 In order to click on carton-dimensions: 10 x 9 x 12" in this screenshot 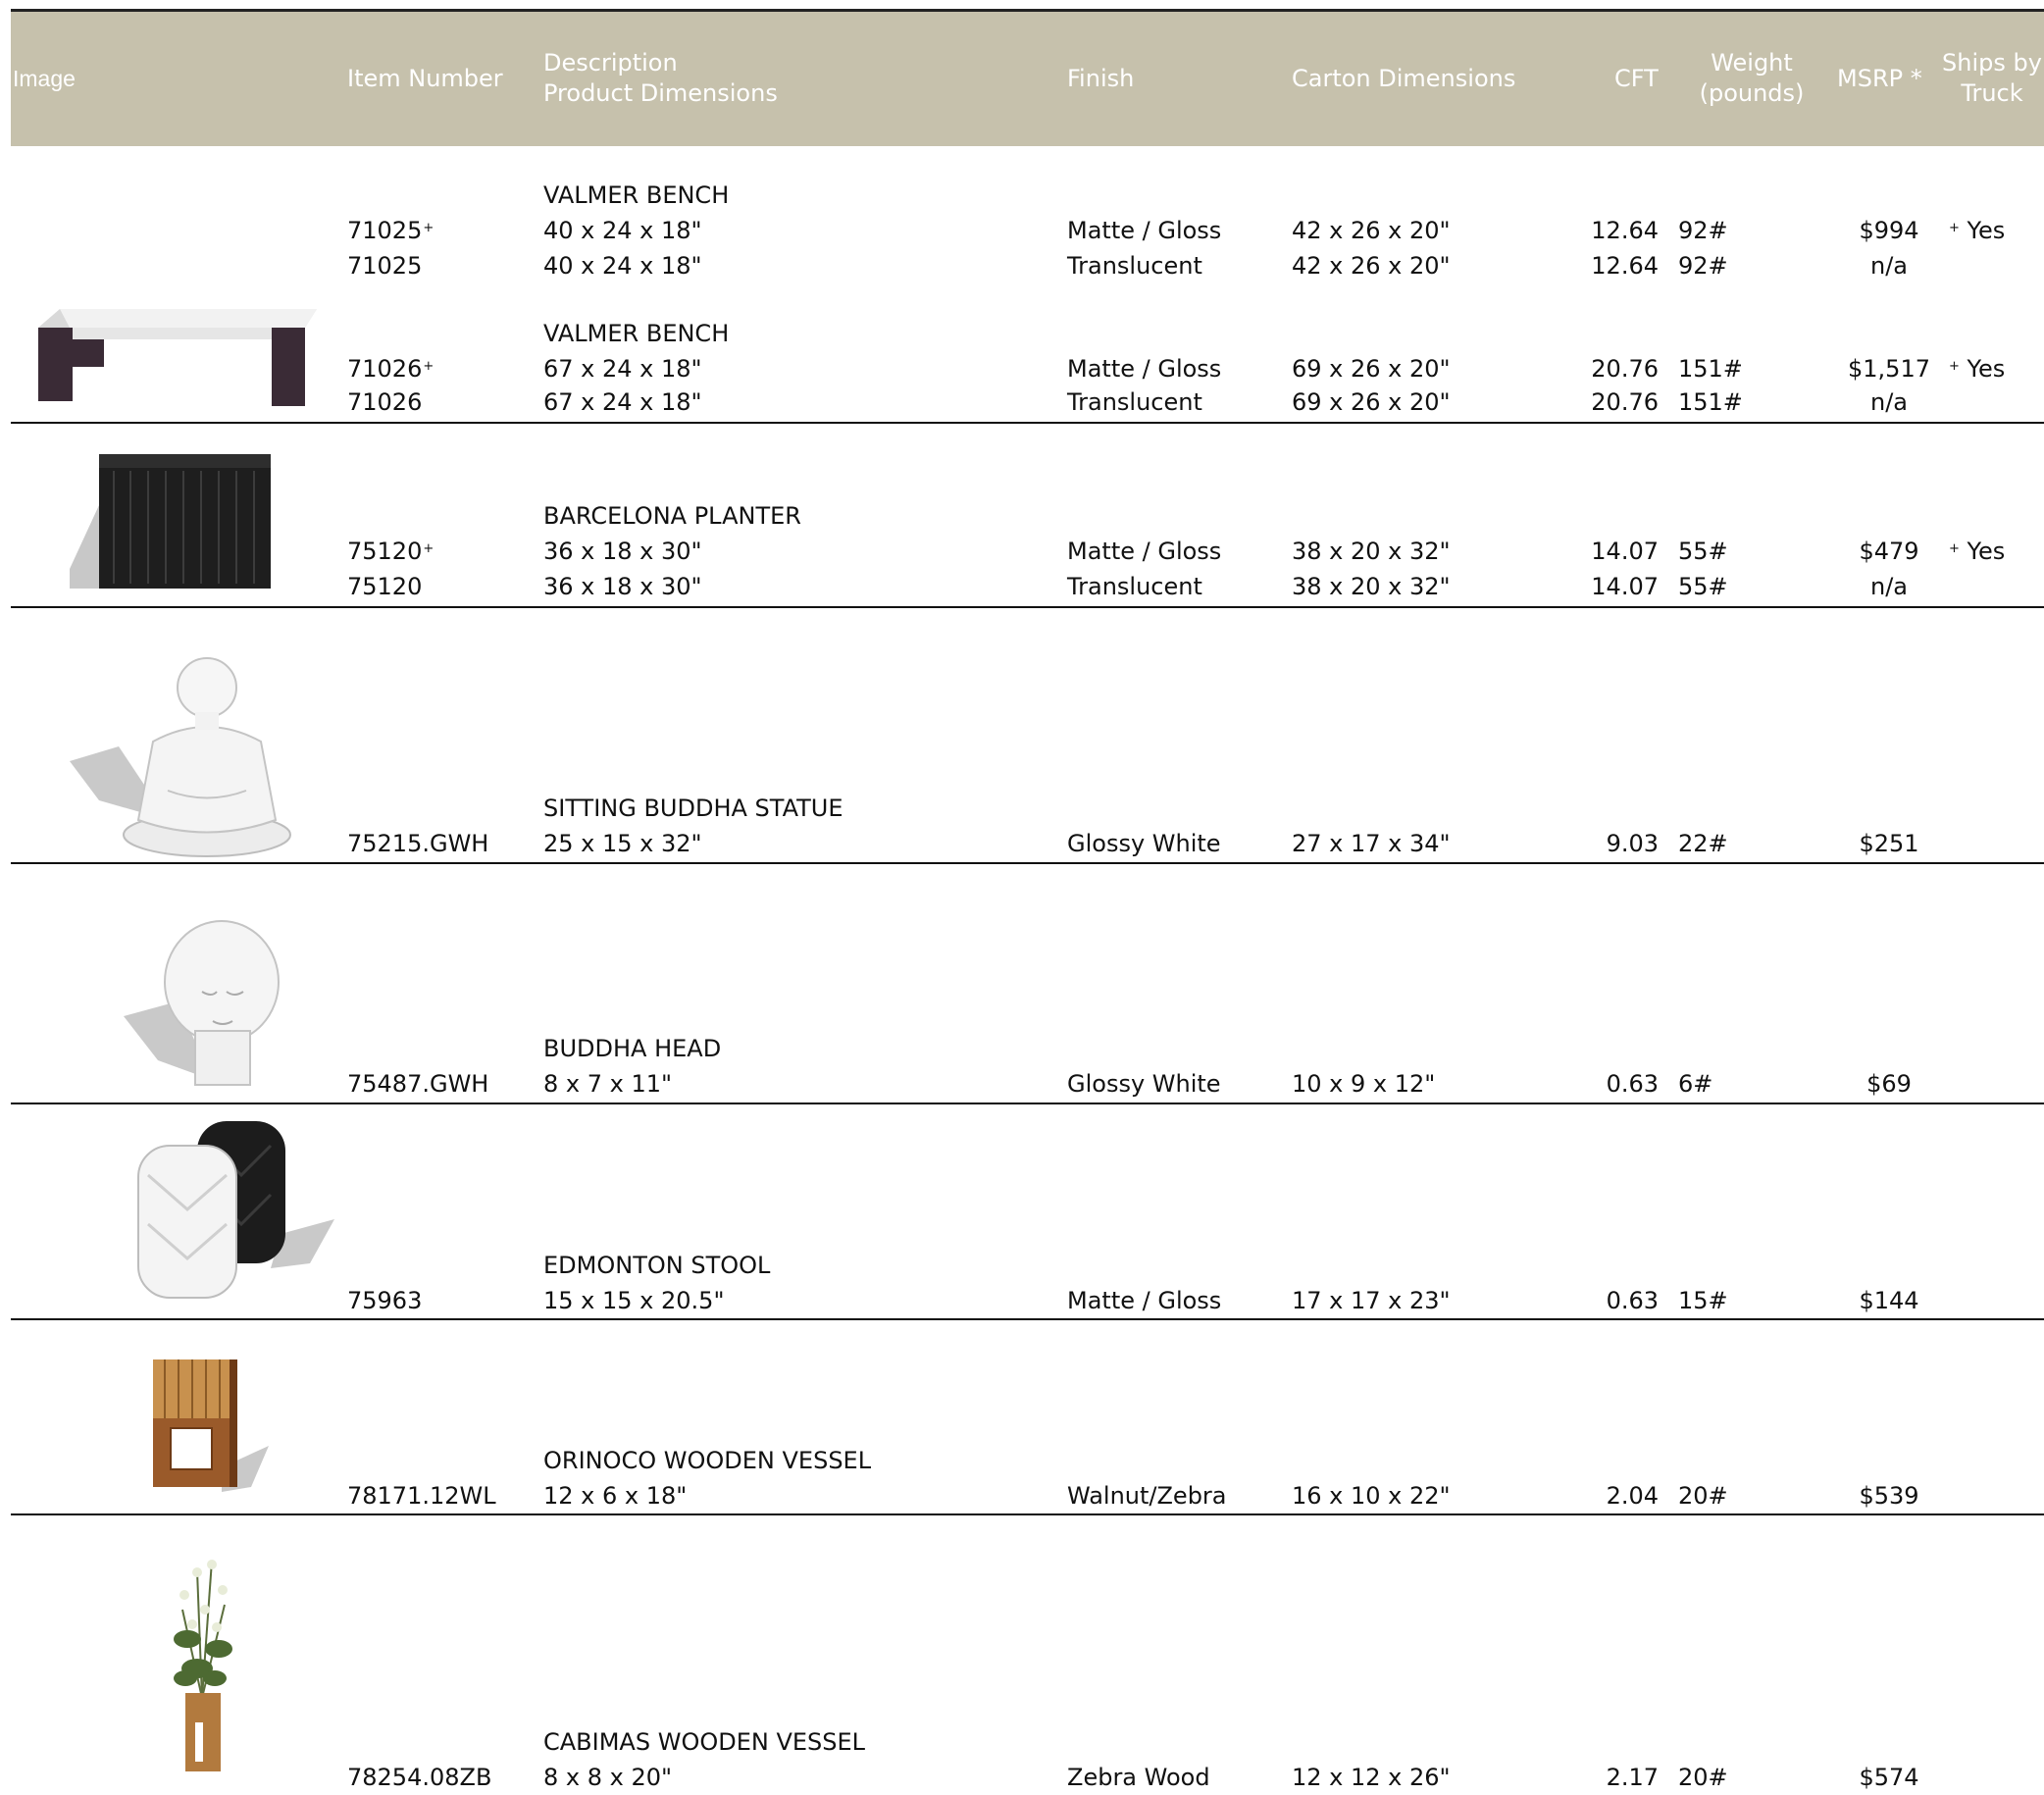, I will do `click(1364, 1084)`.